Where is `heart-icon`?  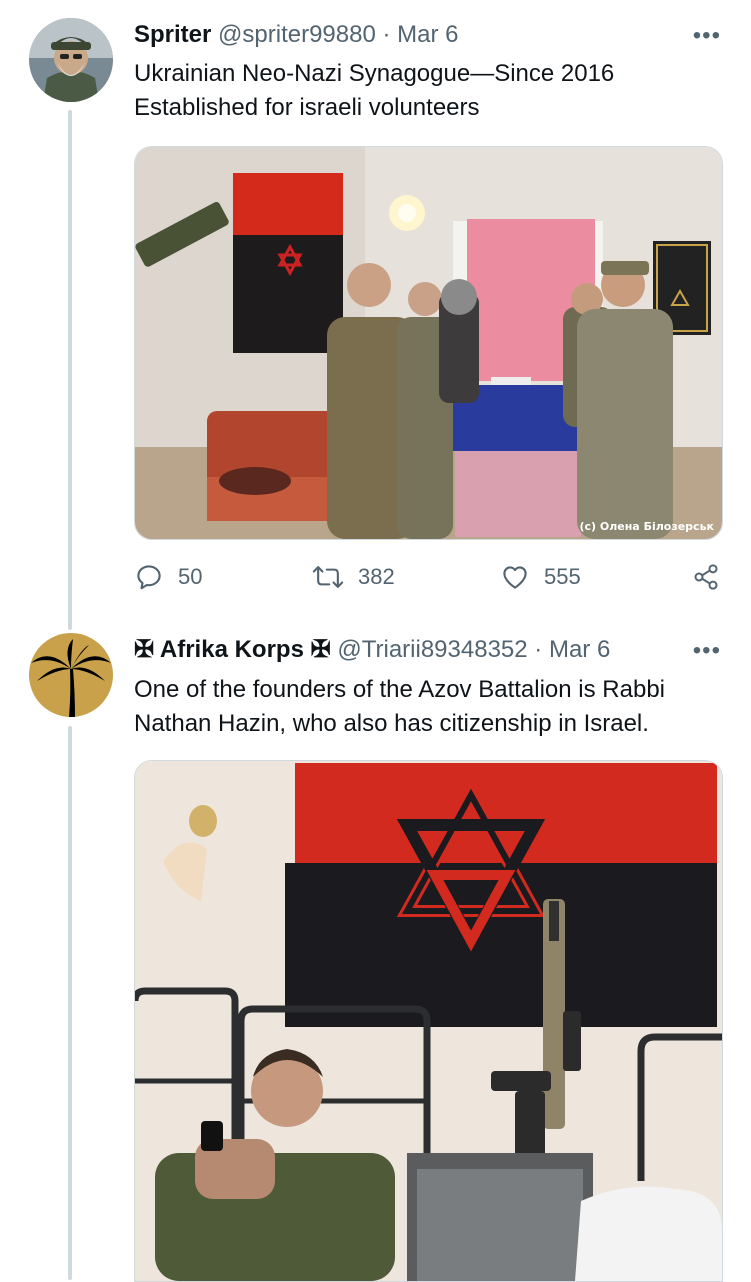 heart-icon is located at coordinates (515, 577).